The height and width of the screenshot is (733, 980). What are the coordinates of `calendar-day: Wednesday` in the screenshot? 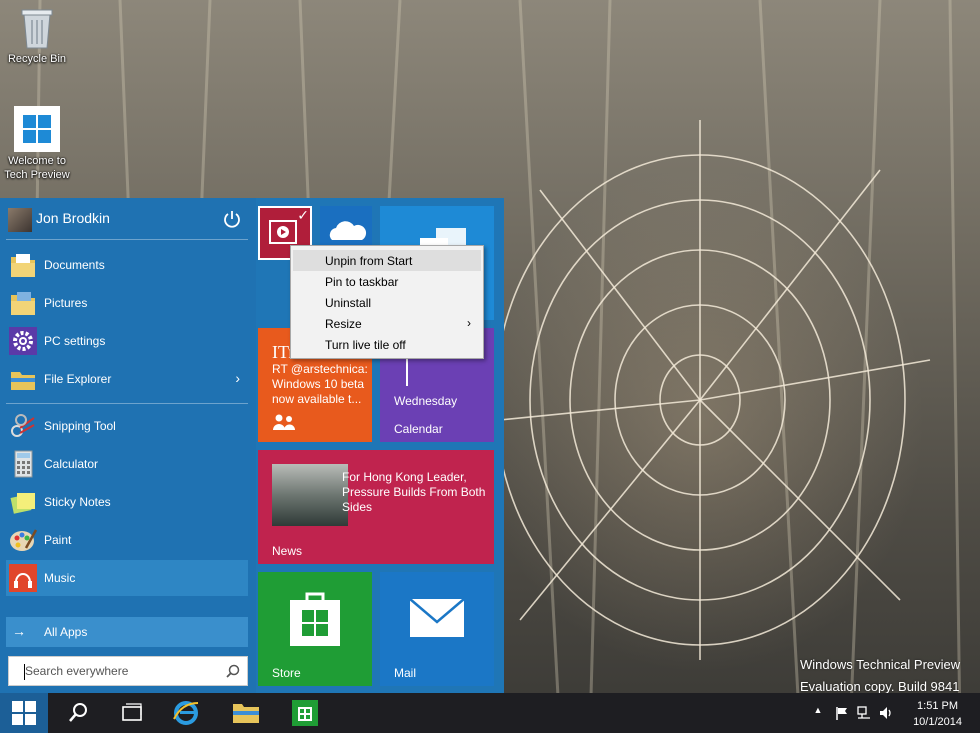 It's located at (426, 401).